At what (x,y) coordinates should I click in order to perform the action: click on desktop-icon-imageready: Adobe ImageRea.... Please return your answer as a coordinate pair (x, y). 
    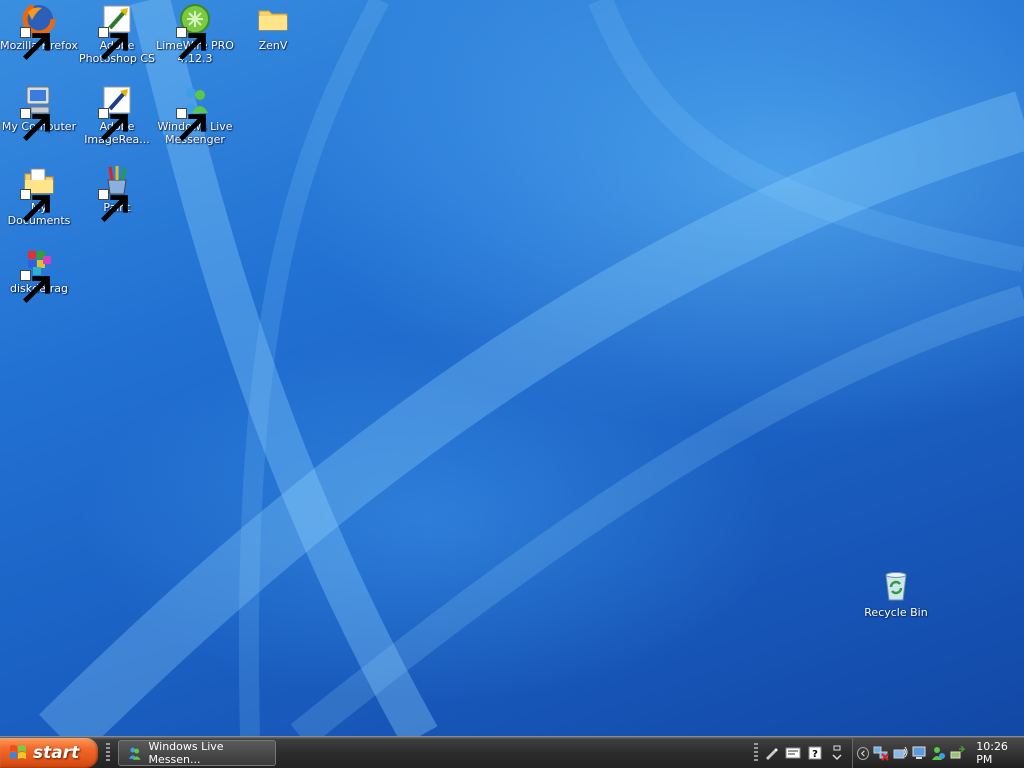
    Looking at the image, I should click on (117, 114).